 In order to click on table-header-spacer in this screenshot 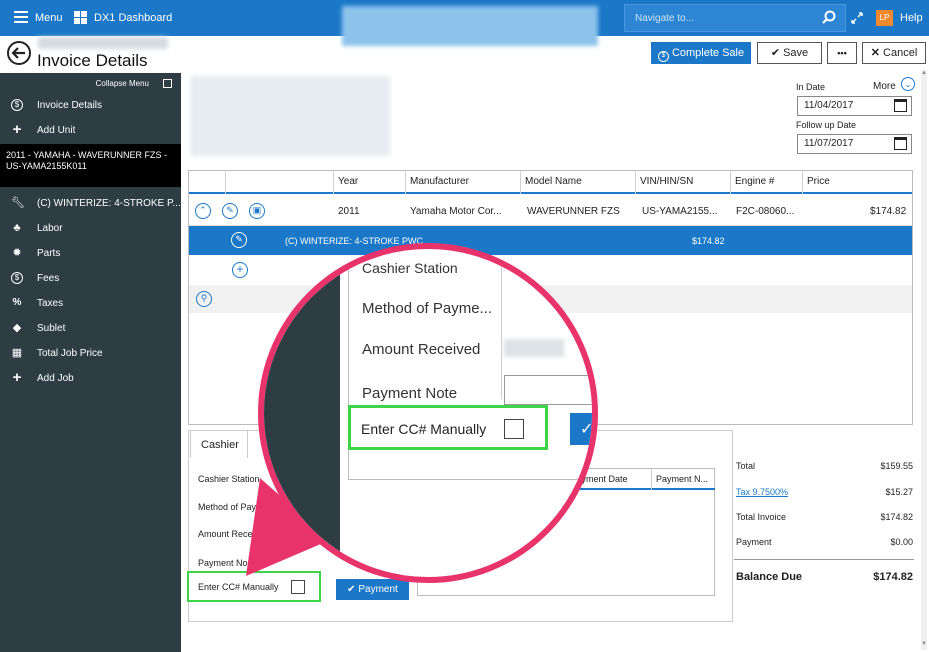, I will do `click(280, 182)`.